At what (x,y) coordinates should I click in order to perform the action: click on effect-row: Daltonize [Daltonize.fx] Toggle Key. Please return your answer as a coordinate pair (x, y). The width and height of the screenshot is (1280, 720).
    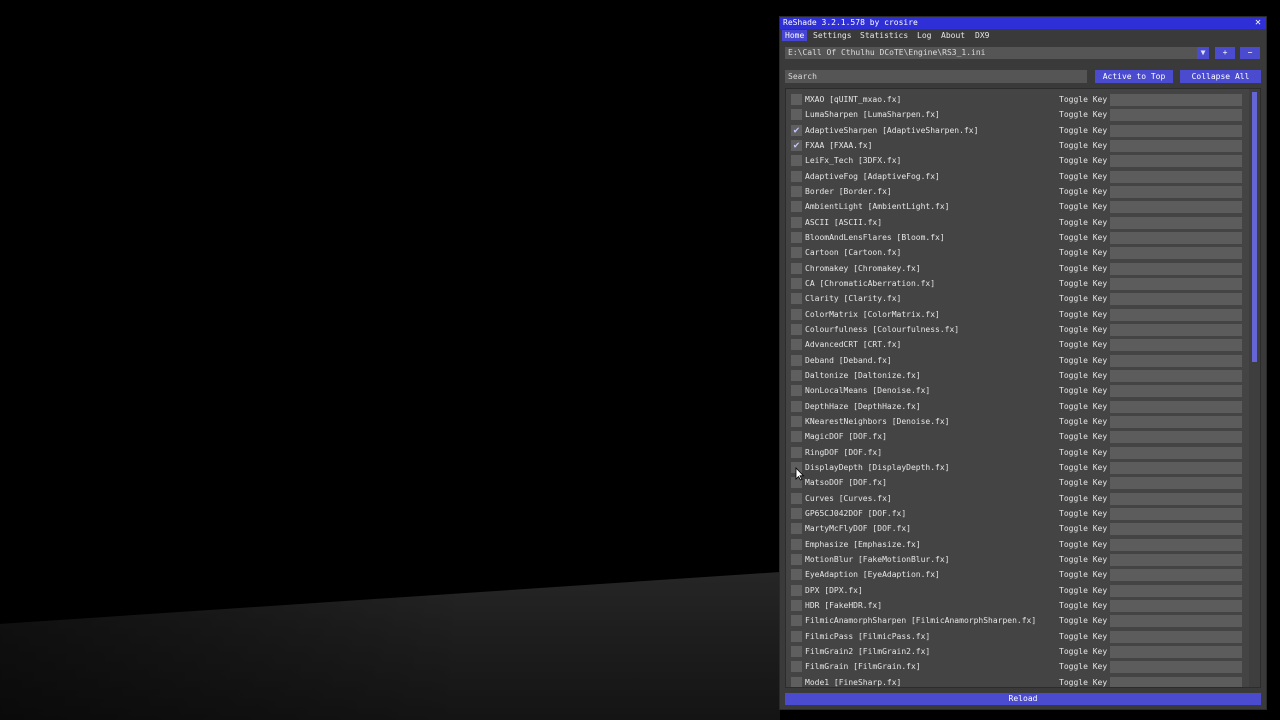
    Looking at the image, I should click on (1018, 375).